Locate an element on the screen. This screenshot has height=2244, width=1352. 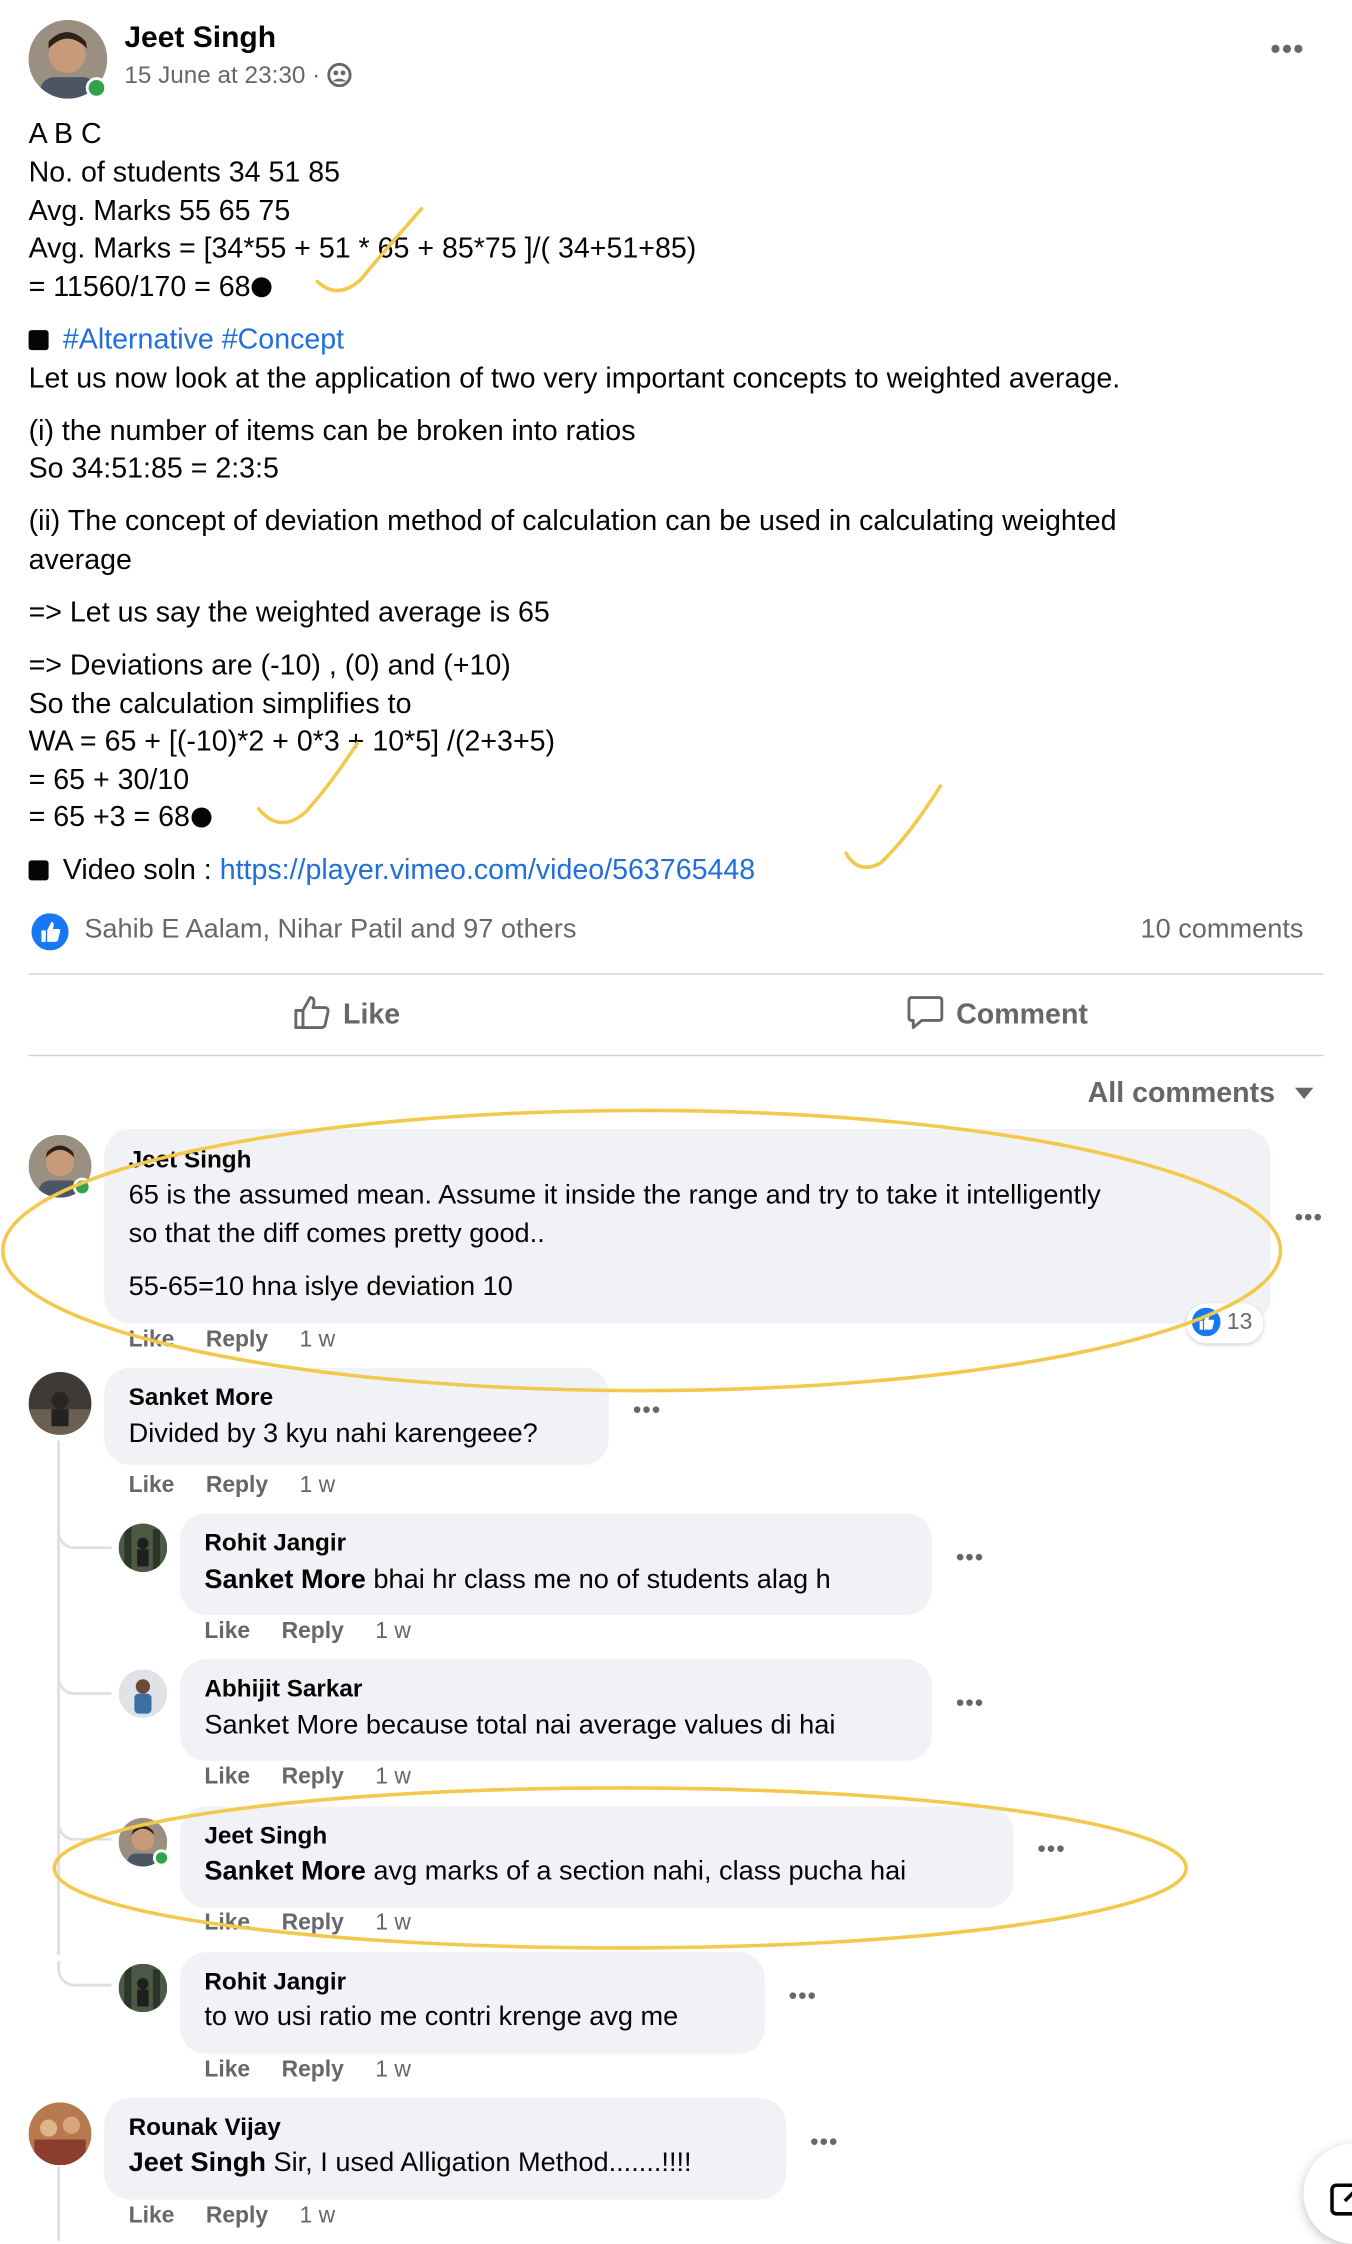
thumbs-up-icon is located at coordinates (312, 1017).